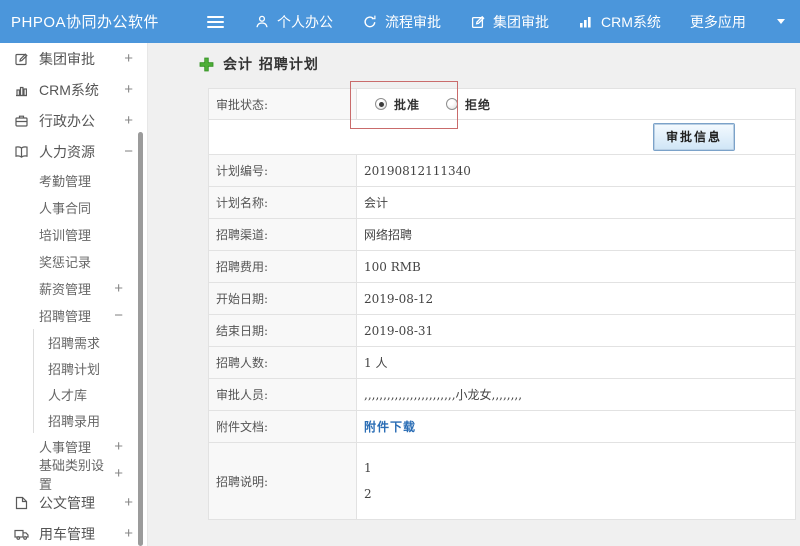 The image size is (800, 546). I want to click on sidebar-subitem-label: 奖惩记录, so click(65, 262).